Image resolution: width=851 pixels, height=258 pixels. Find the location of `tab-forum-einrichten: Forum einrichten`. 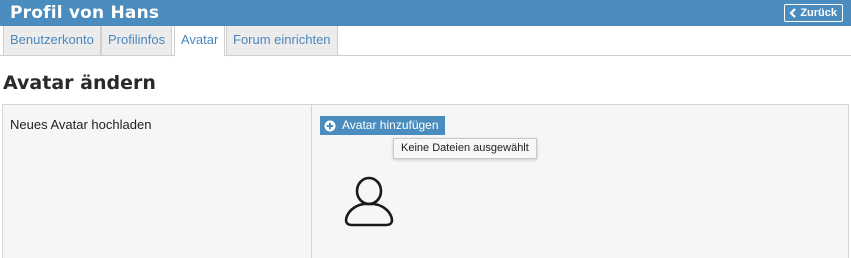

tab-forum-einrichten: Forum einrichten is located at coordinates (282, 41).